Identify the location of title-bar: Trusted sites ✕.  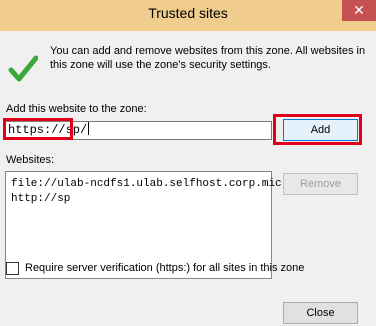
(188, 15).